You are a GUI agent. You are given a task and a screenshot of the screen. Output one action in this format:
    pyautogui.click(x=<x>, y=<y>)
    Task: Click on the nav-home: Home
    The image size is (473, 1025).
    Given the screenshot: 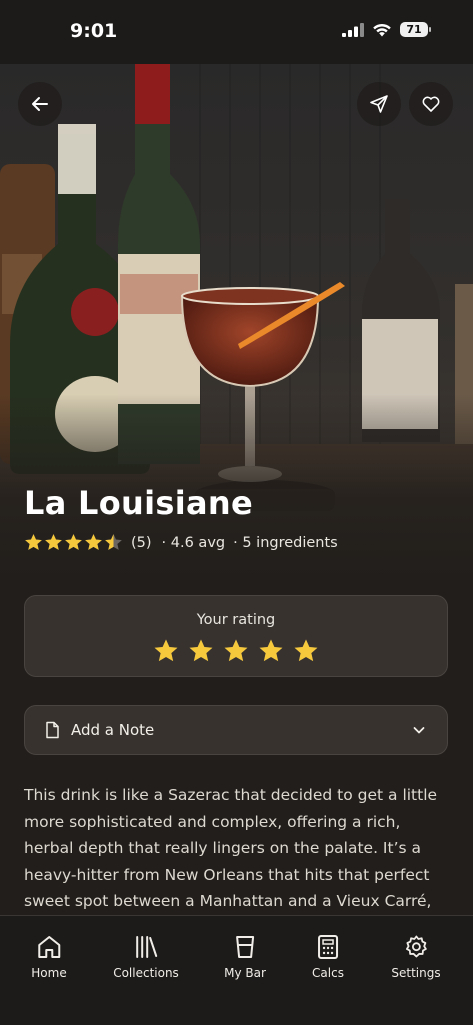 What is the action you would take?
    pyautogui.click(x=49, y=957)
    